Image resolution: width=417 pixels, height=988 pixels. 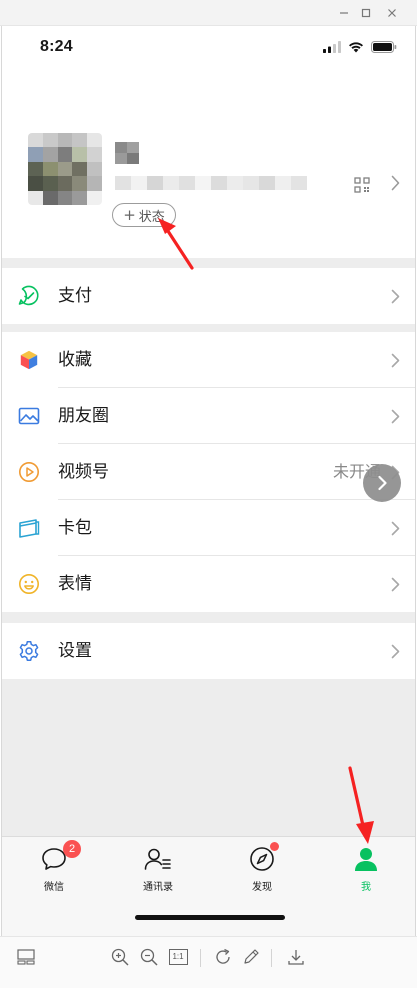 I want to click on person-icon, so click(x=366, y=859).